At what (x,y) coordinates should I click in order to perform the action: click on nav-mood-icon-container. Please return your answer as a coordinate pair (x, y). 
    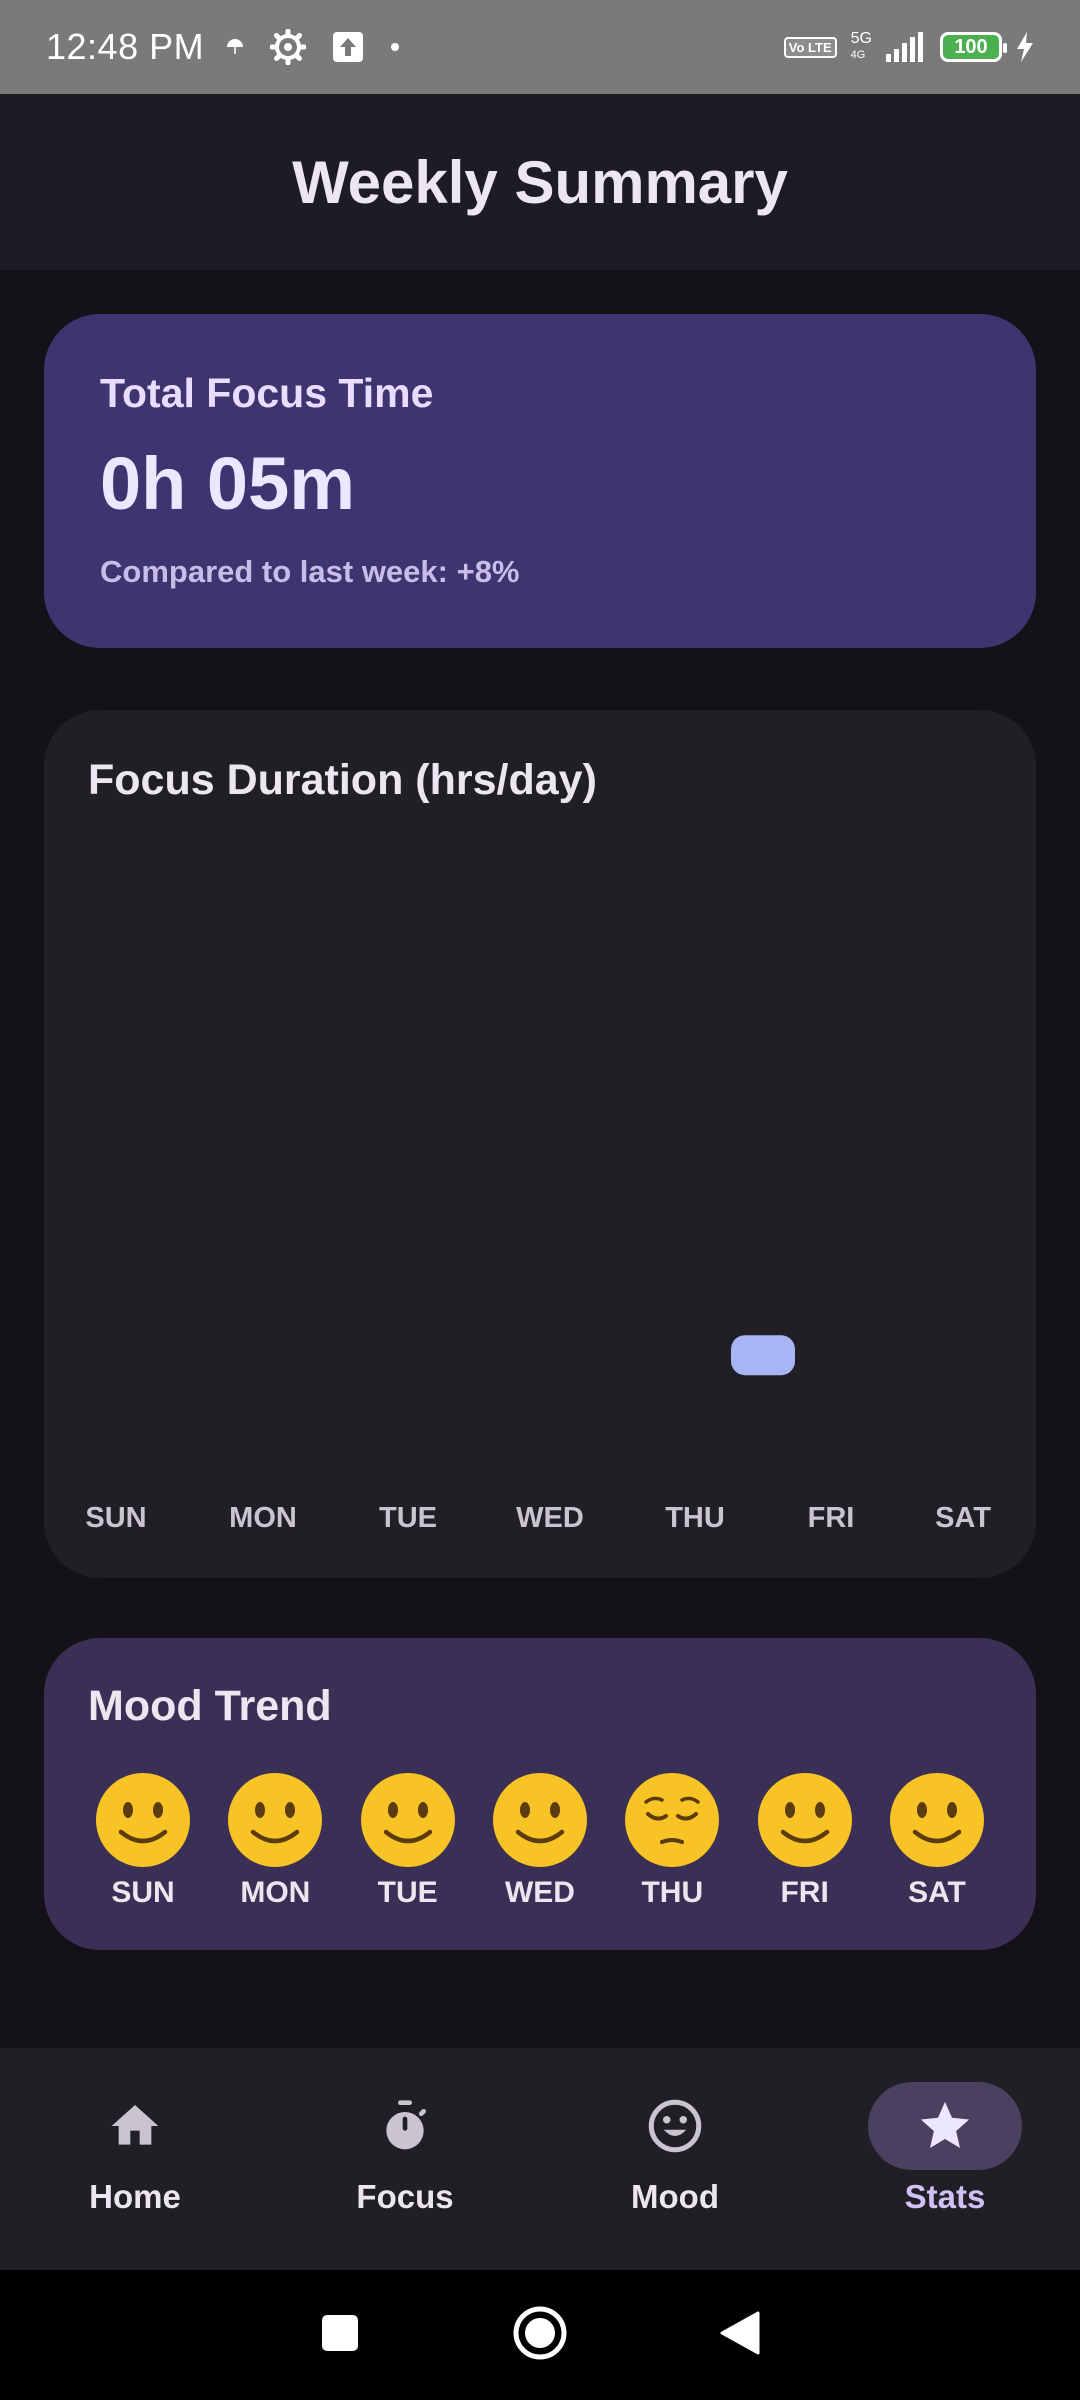
    Looking at the image, I should click on (675, 2126).